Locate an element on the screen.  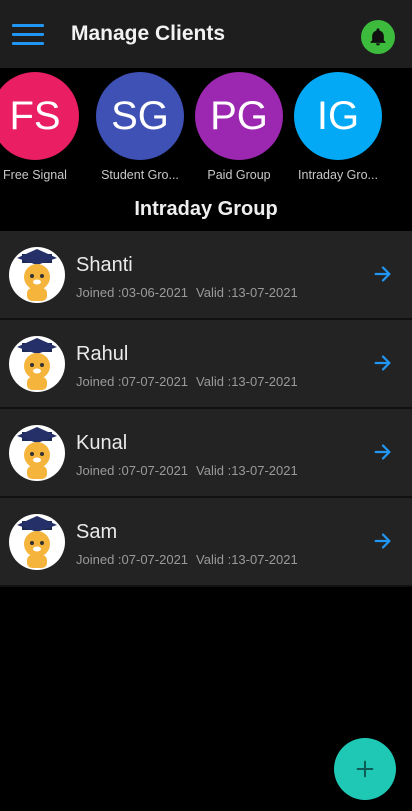
bell-icon is located at coordinates (378, 37).